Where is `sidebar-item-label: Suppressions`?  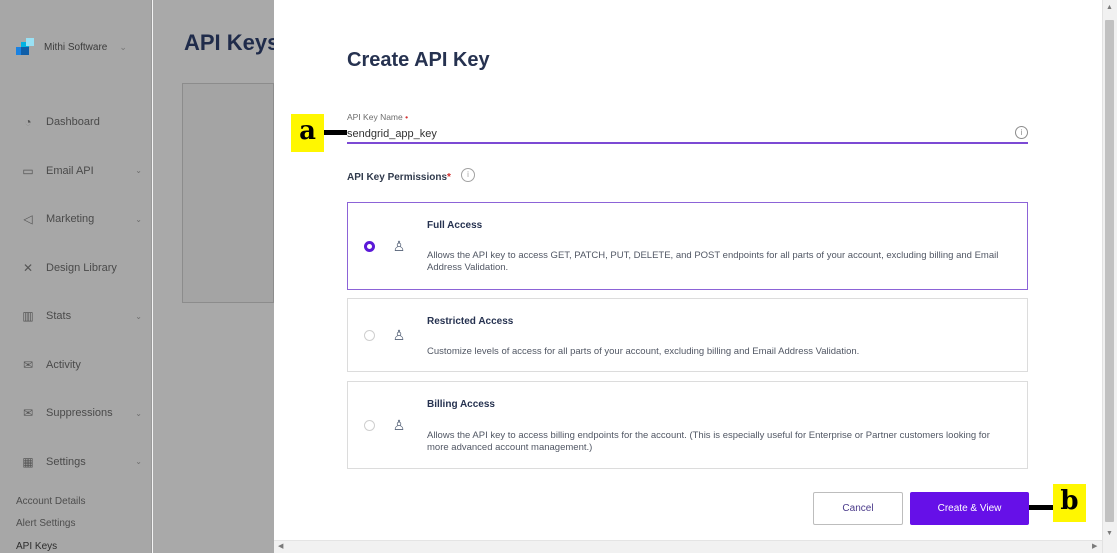 sidebar-item-label: Suppressions is located at coordinates (79, 413).